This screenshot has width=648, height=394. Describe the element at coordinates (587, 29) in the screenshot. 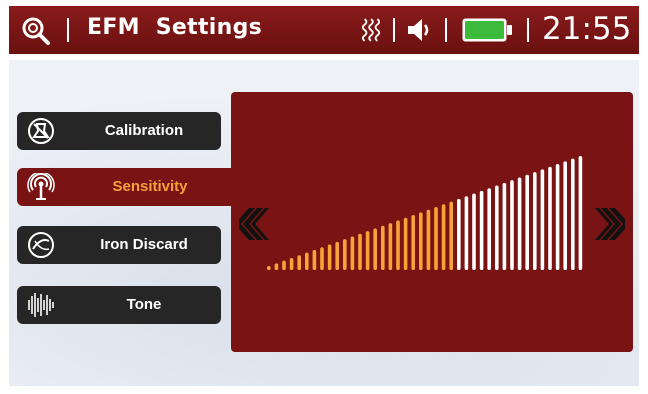

I see `clock: 21:55` at that location.